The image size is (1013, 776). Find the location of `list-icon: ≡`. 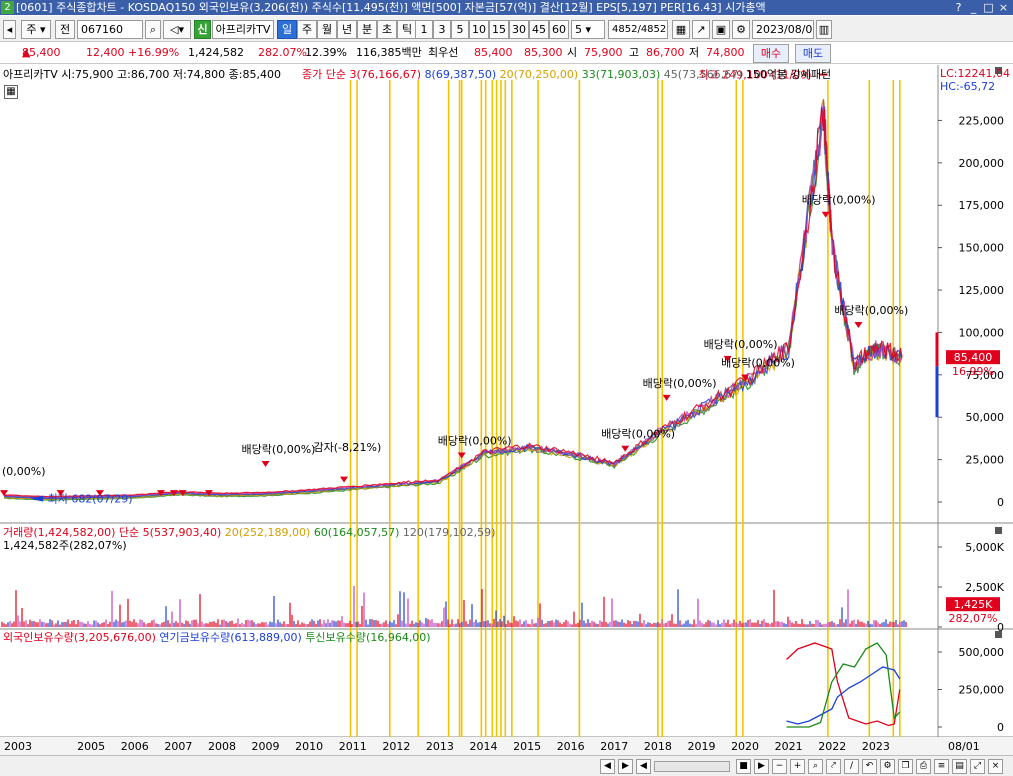

list-icon: ≡ is located at coordinates (941, 766).